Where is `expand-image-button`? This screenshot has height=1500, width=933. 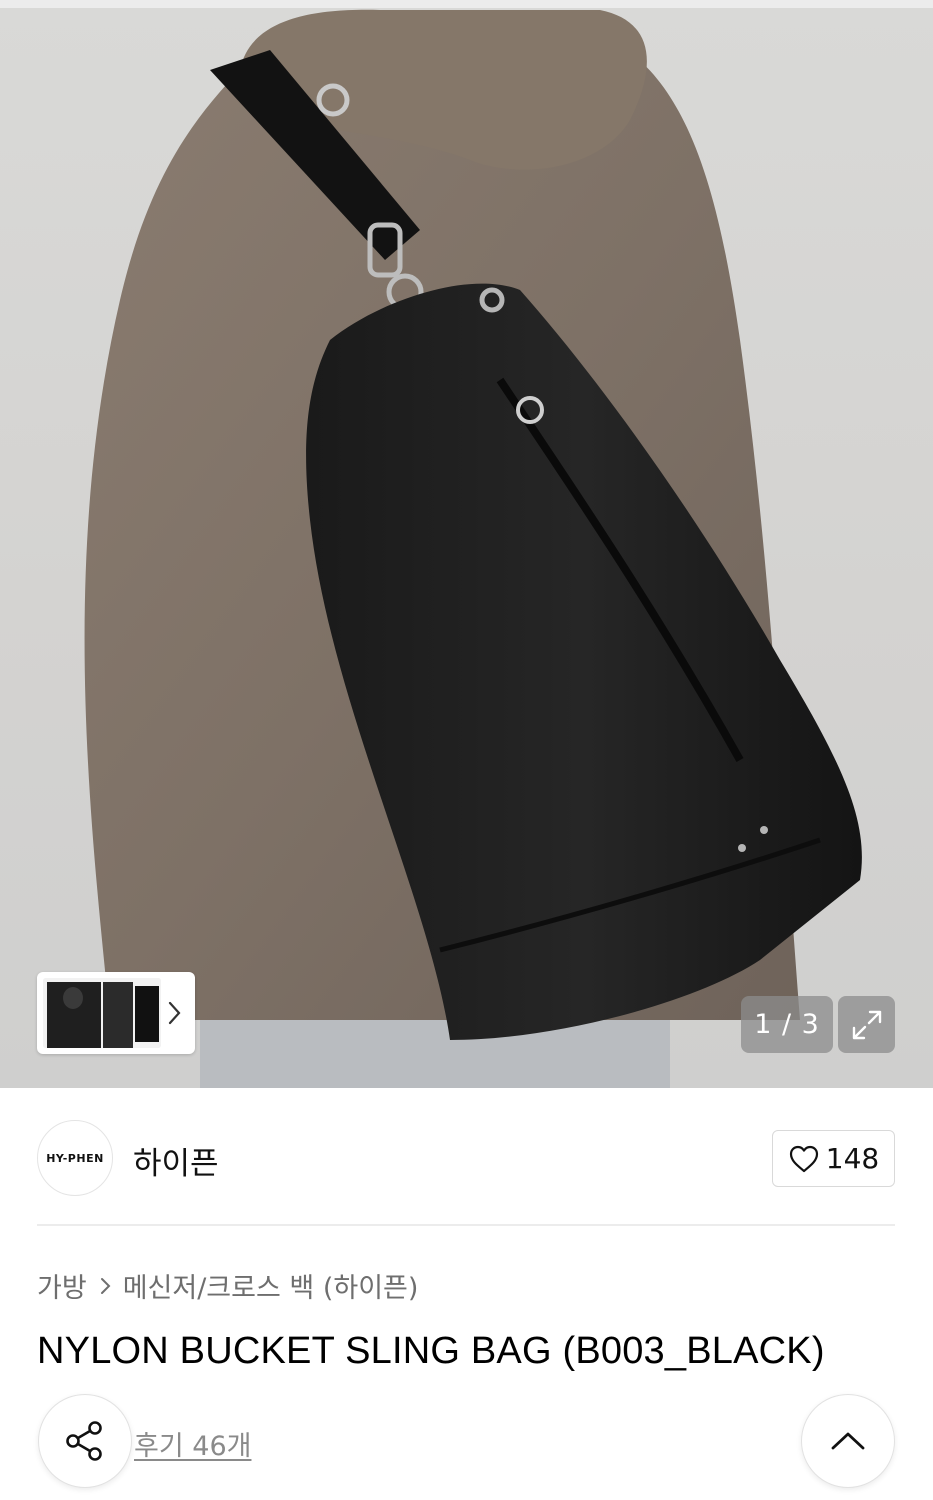 expand-image-button is located at coordinates (866, 1024).